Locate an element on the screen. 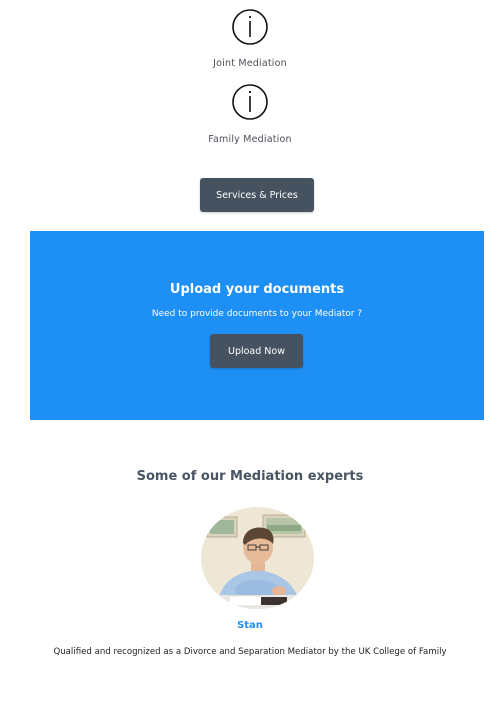 The height and width of the screenshot is (708, 500). expert-avatar is located at coordinates (257, 558).